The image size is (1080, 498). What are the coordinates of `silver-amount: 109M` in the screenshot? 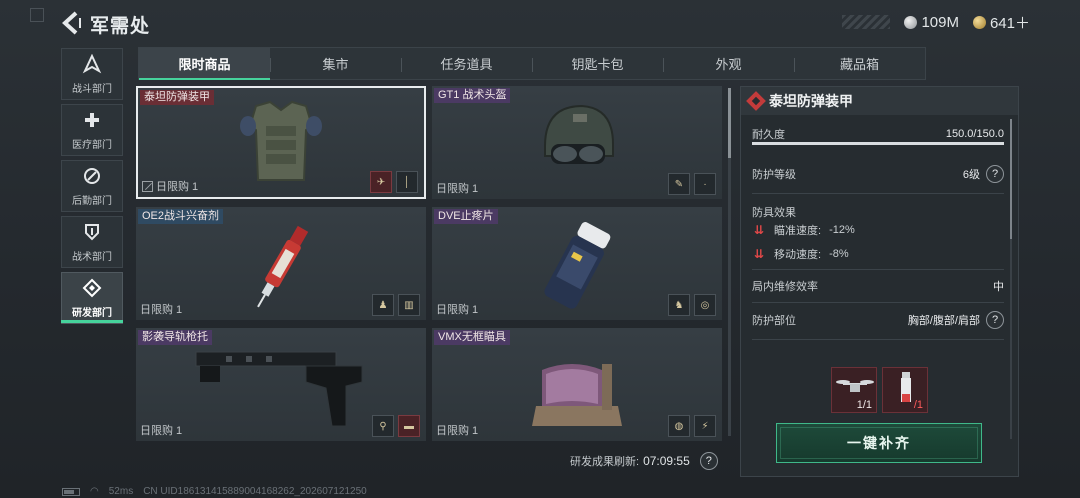 It's located at (940, 22).